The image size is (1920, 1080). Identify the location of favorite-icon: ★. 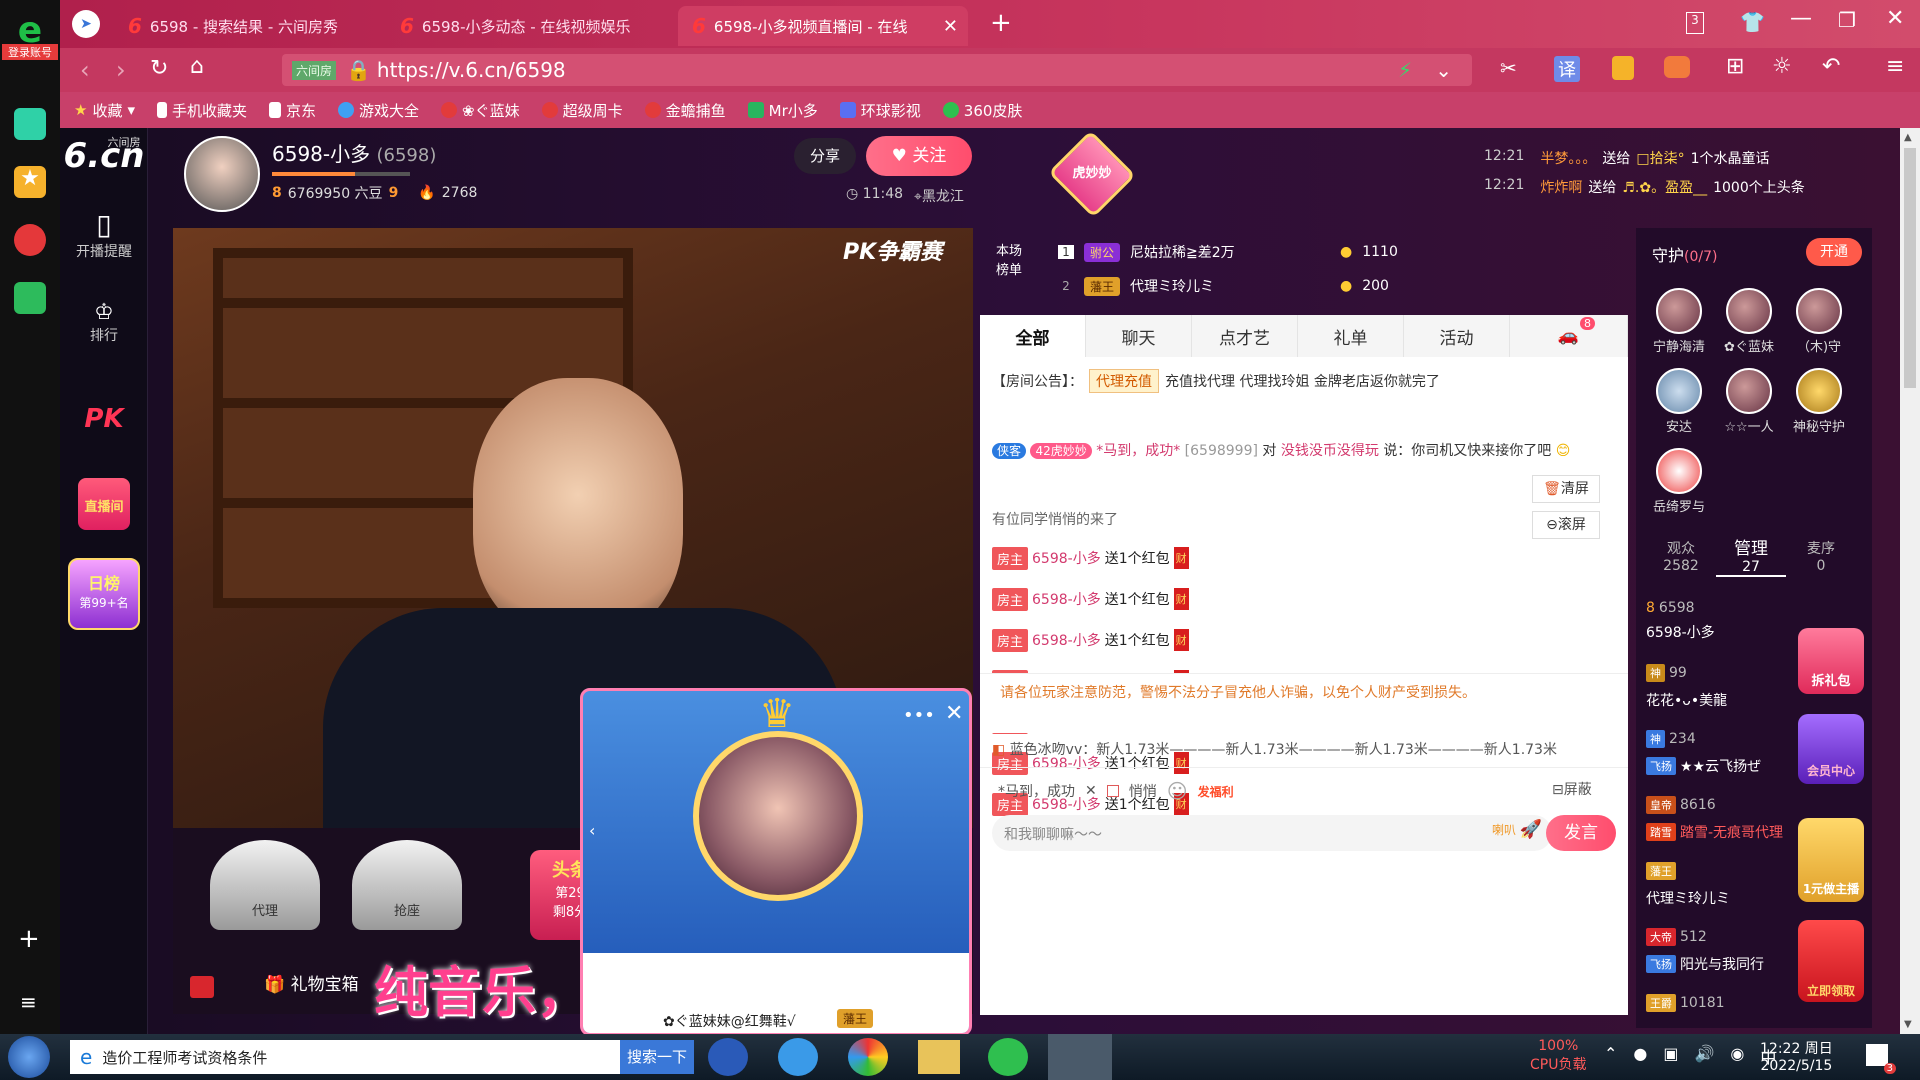
(30, 182).